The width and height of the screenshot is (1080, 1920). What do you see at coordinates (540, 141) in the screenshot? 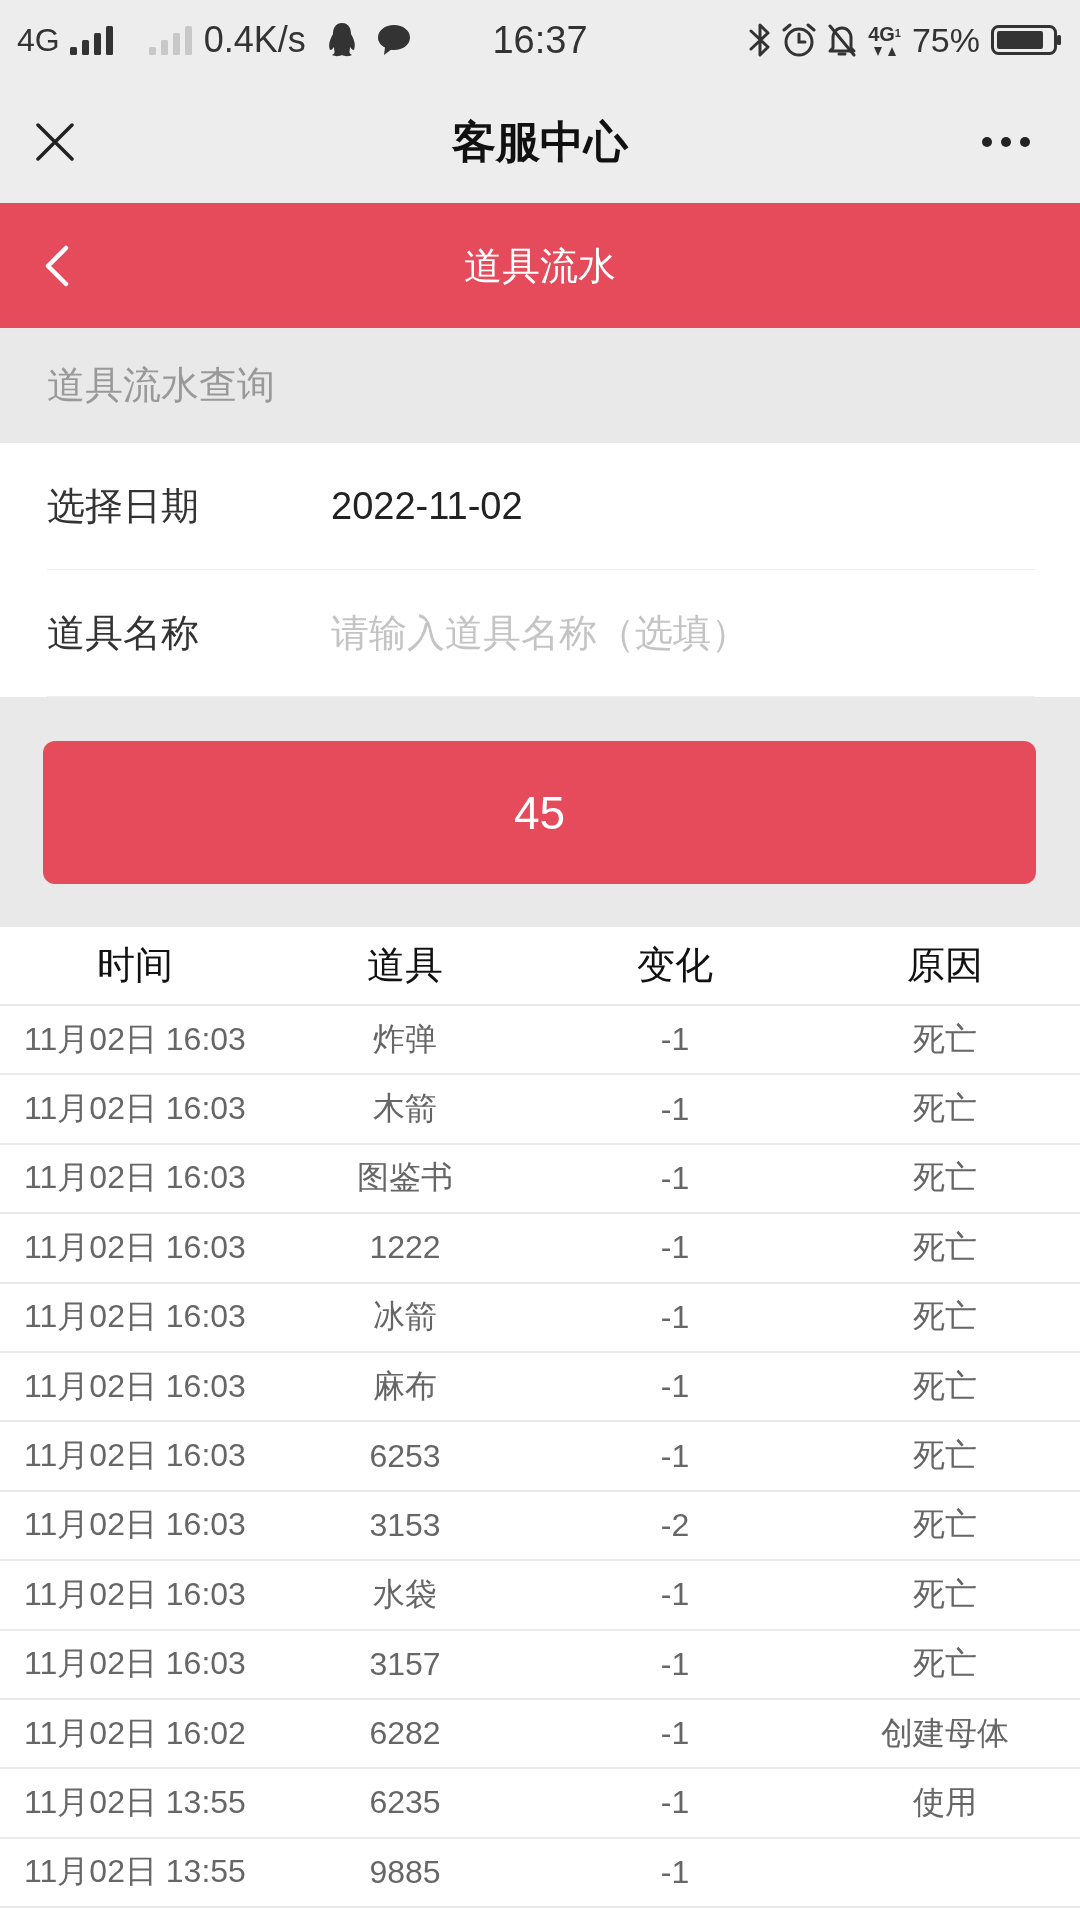
I see `nav-title: 客服中心` at bounding box center [540, 141].